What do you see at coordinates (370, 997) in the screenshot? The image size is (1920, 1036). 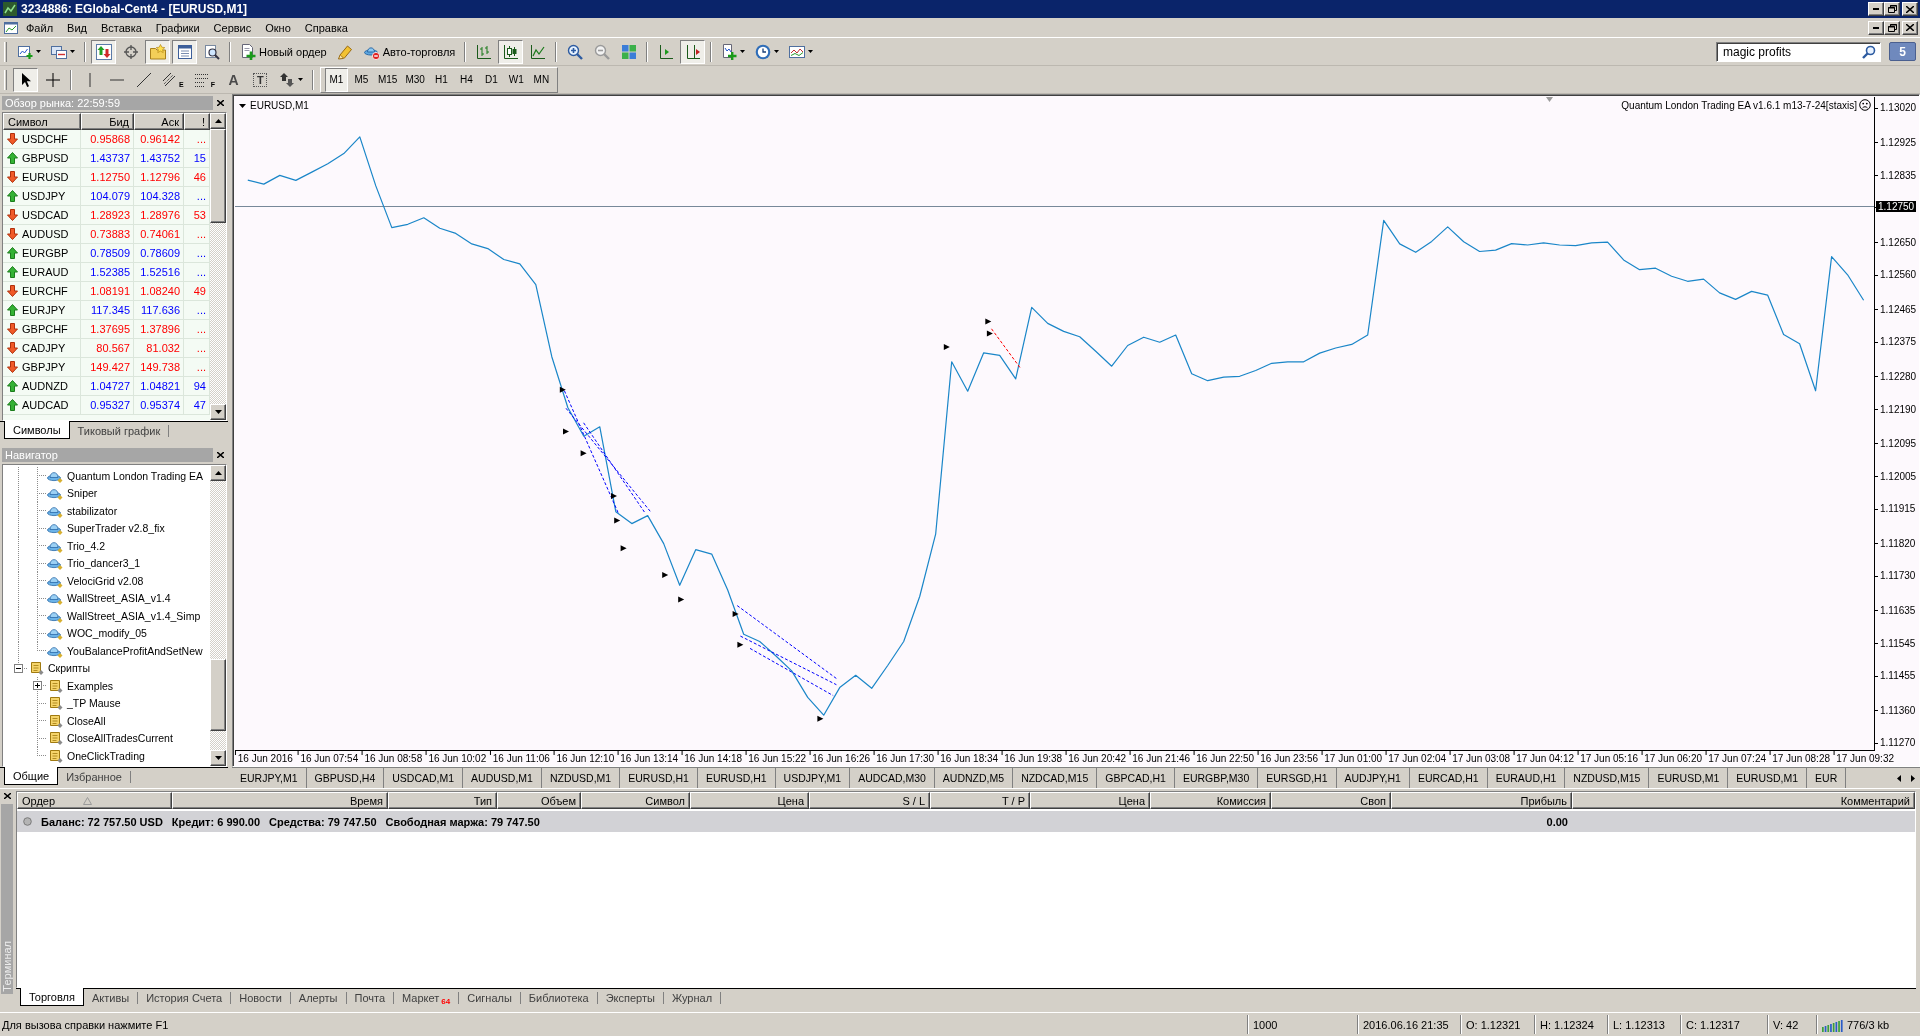 I see `tab: Почта` at bounding box center [370, 997].